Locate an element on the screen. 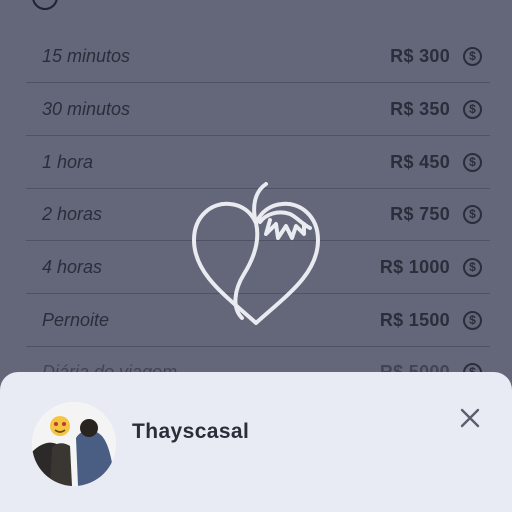 This screenshot has height=512, width=512. price-row: 30 minutos R$ 350 $ is located at coordinates (258, 109).